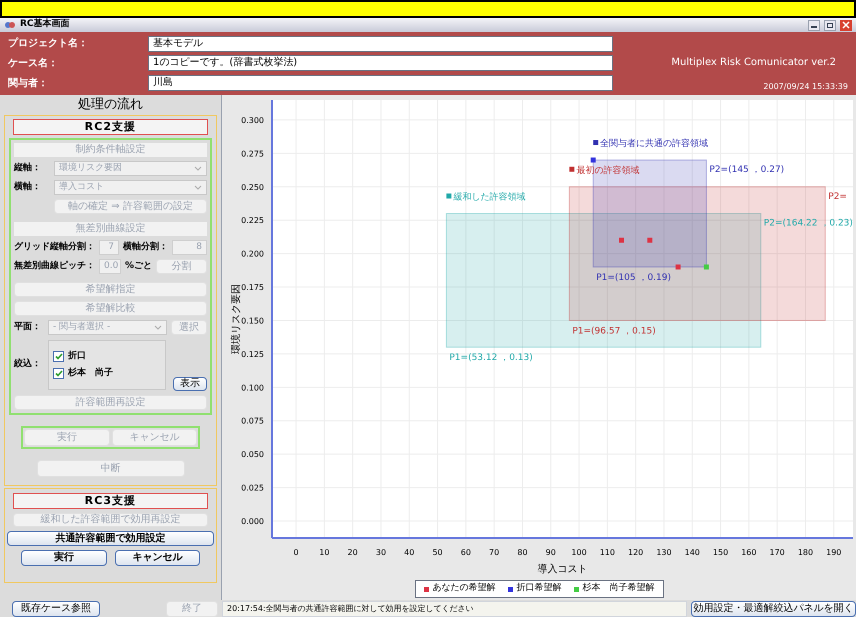  I want to click on point-label: P1=(105 ，0.19), so click(633, 278).